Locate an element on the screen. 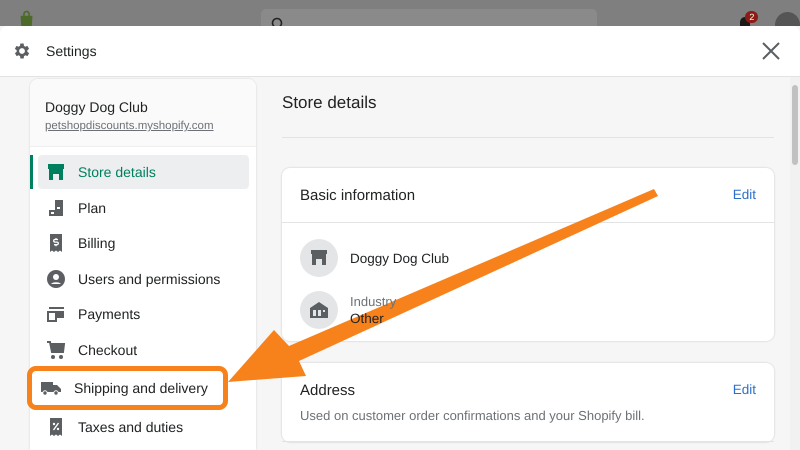 This screenshot has width=800, height=450. building-icon is located at coordinates (319, 310).